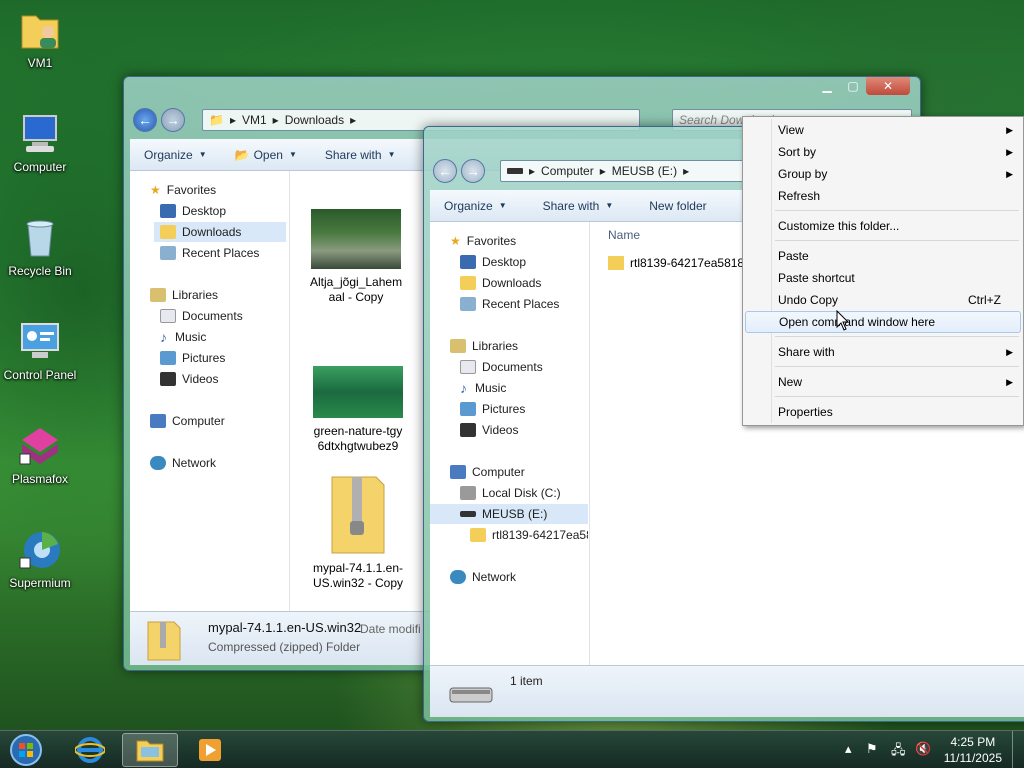 Image resolution: width=1024 pixels, height=768 pixels. Describe the element at coordinates (40, 167) in the screenshot. I see `desktop-icon-label: Computer` at that location.